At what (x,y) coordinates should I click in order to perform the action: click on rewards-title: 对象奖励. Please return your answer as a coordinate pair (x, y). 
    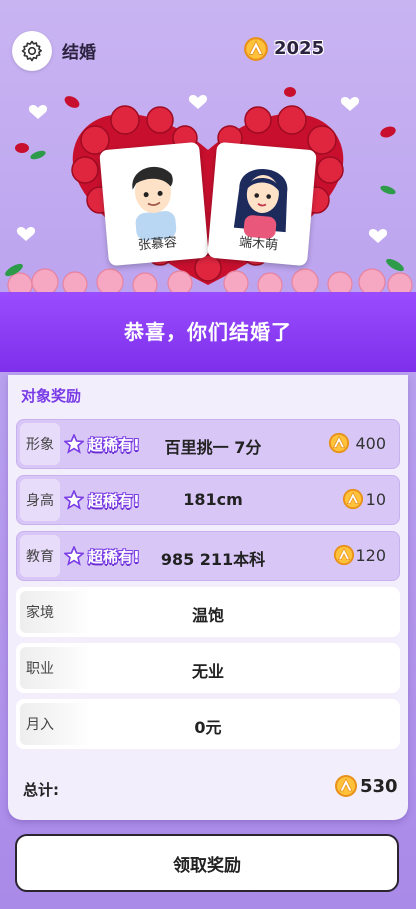
    Looking at the image, I should click on (51, 396).